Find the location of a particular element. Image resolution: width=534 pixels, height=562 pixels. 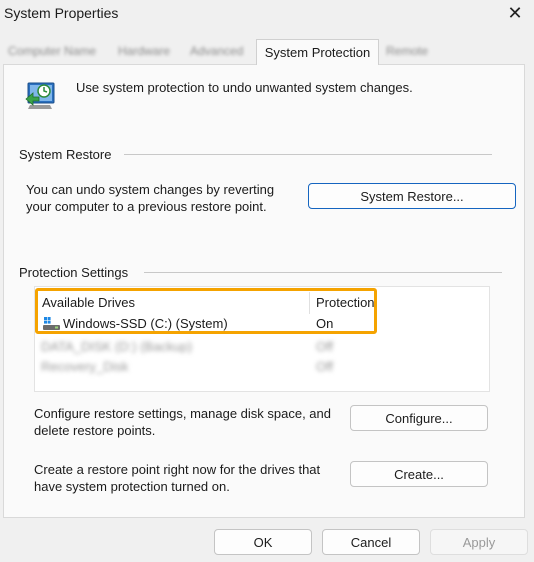

window-title: System Properties is located at coordinates (61, 13).